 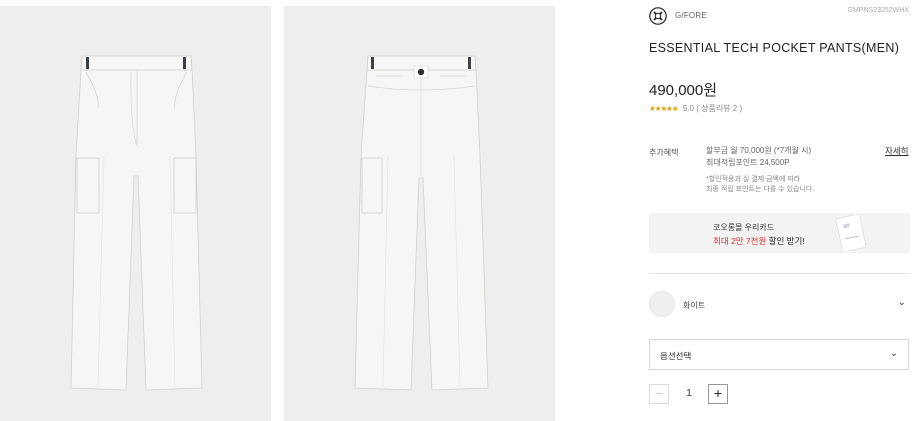 What do you see at coordinates (774, 48) in the screenshot?
I see `product-title: ESSENTIAL TECH POCKET PANTS(MEN)` at bounding box center [774, 48].